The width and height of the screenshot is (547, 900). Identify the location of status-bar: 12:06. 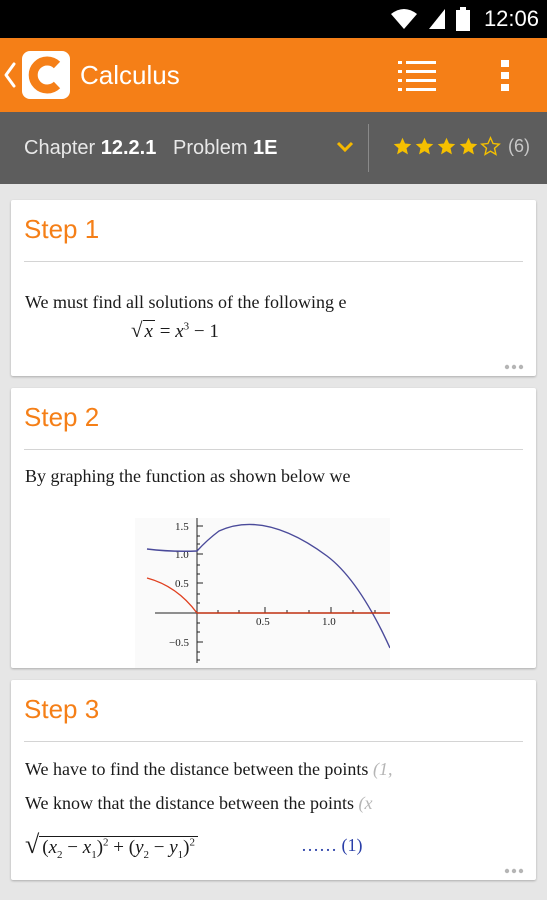
(273, 19).